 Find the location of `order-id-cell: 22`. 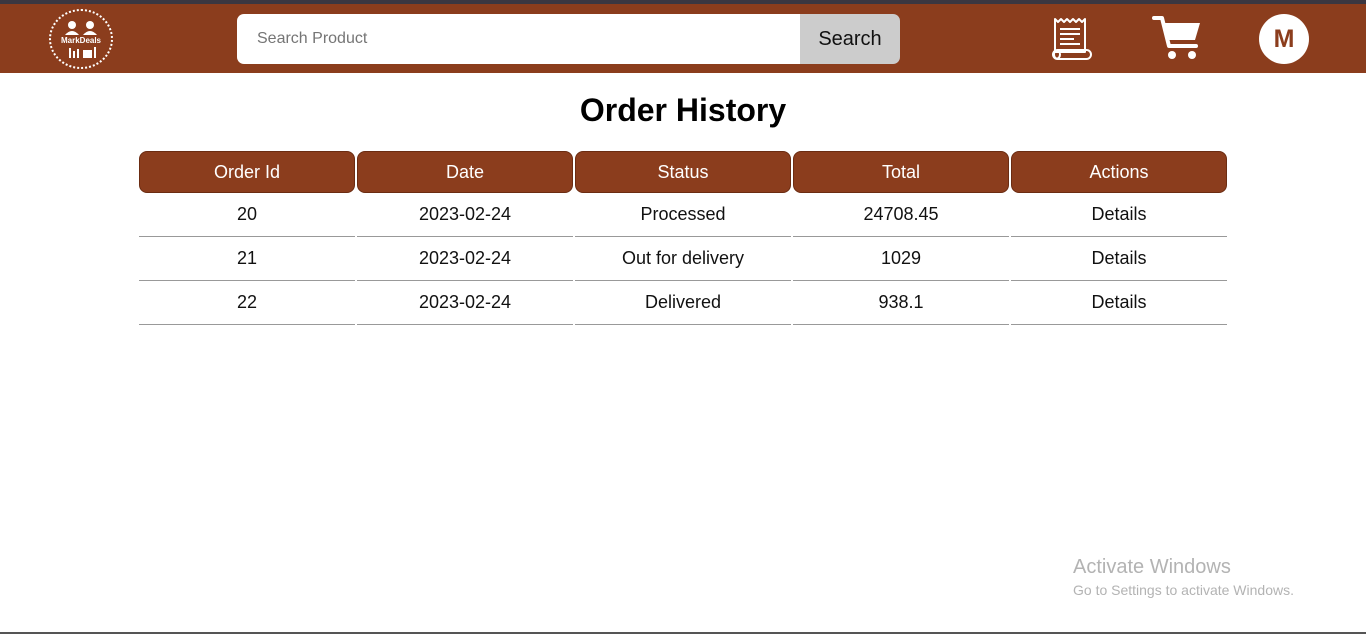

order-id-cell: 22 is located at coordinates (247, 303).